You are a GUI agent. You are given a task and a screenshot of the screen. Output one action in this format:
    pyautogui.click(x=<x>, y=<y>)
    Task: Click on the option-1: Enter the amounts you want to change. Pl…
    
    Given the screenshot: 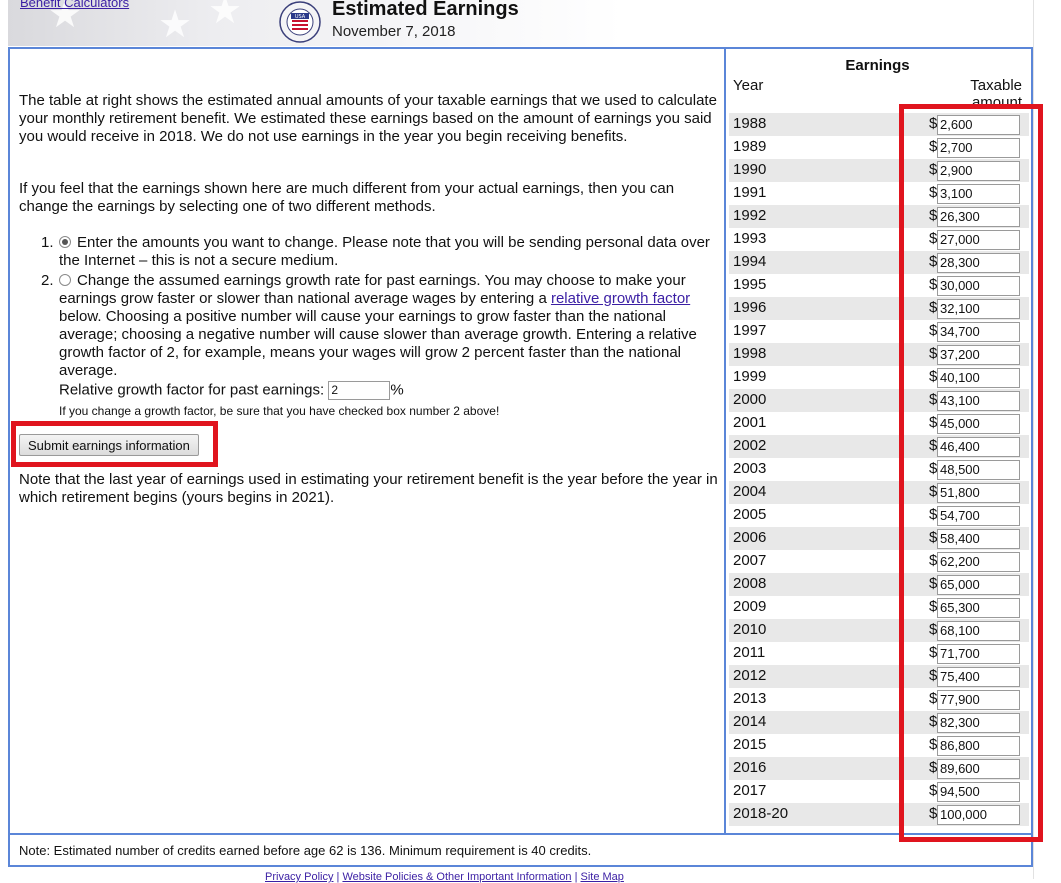 What is the action you would take?
    pyautogui.click(x=389, y=252)
    